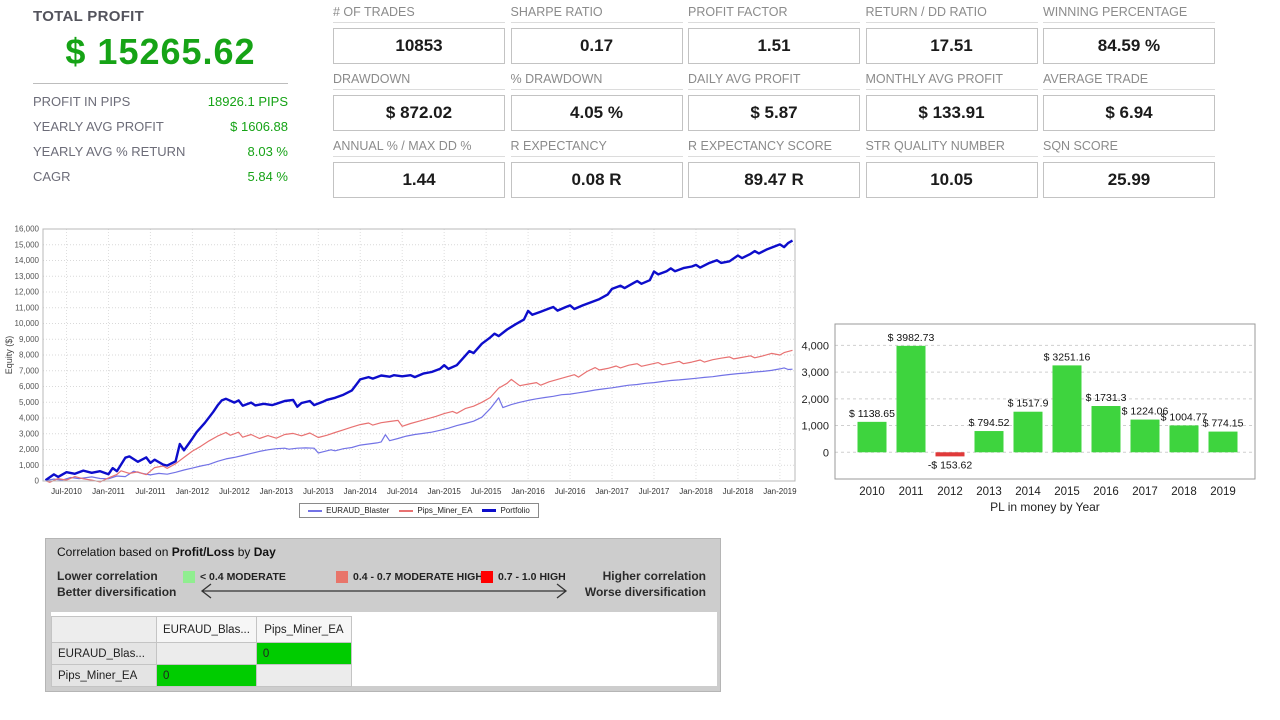 This screenshot has height=720, width=1280. What do you see at coordinates (267, 151) in the screenshot?
I see `summary-row-value: 8.03 %` at bounding box center [267, 151].